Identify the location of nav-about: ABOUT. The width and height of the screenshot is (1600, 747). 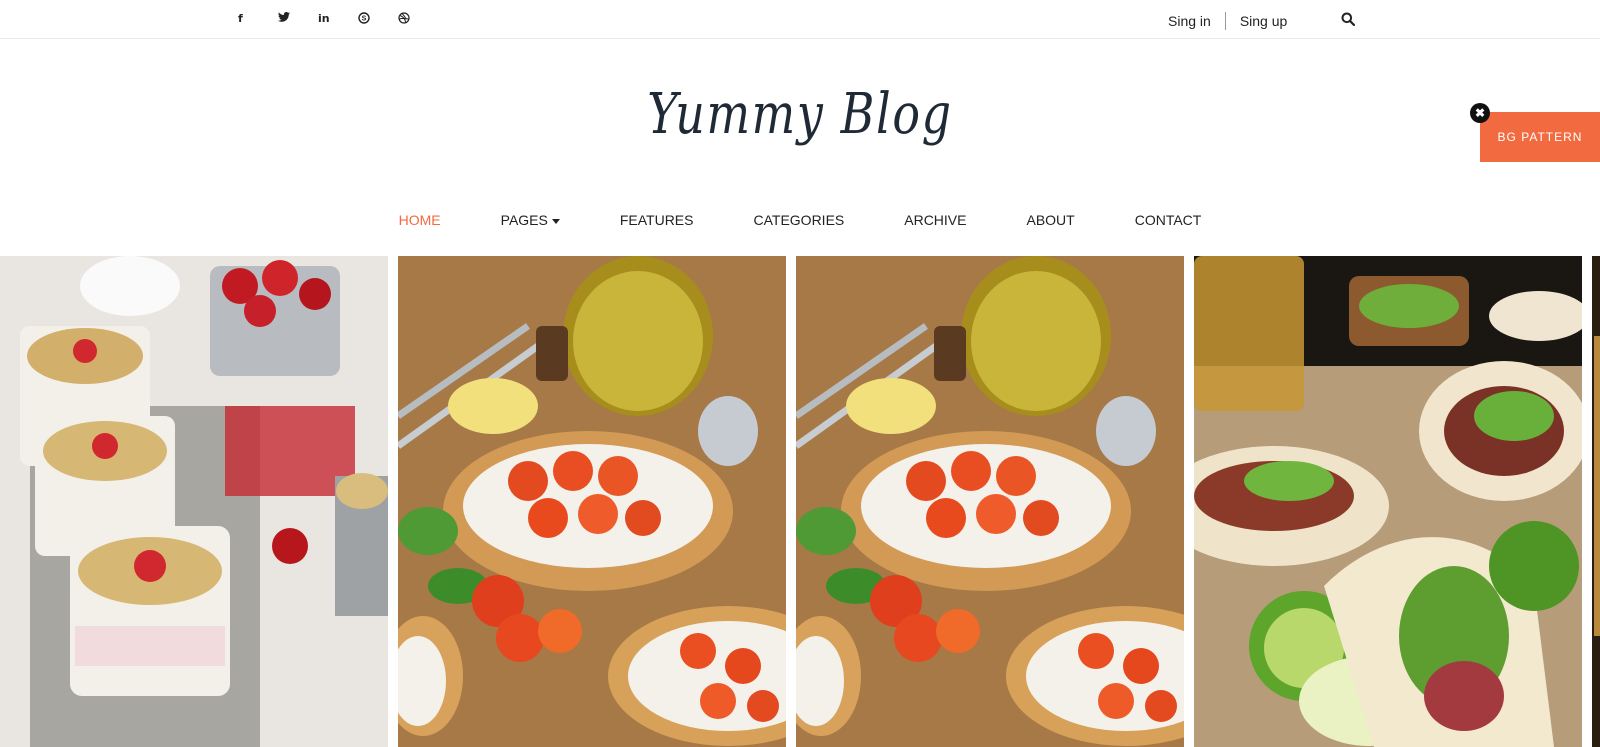
(1050, 220).